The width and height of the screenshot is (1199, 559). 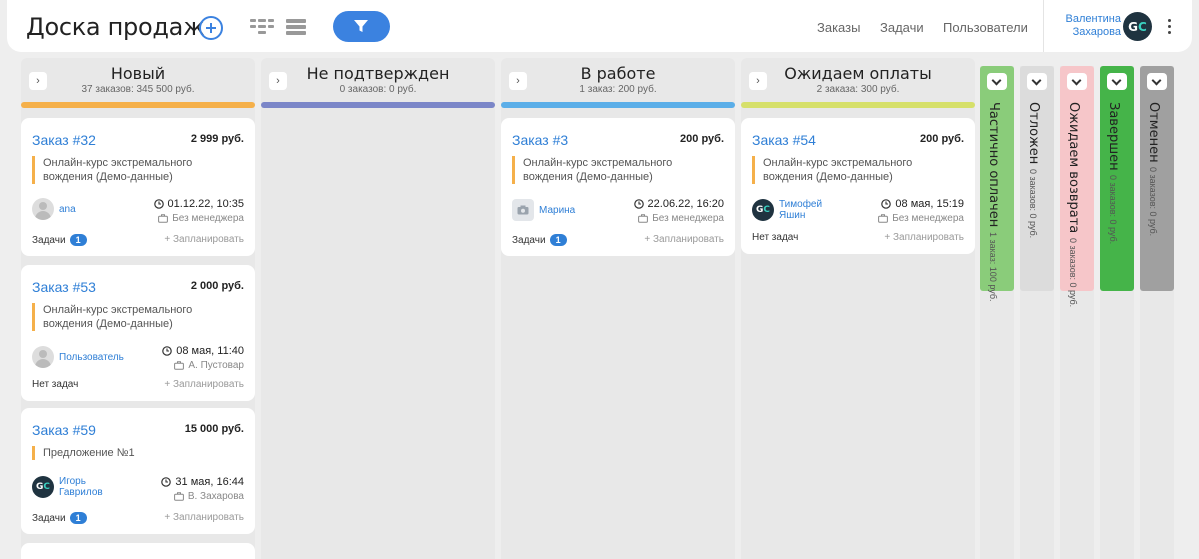 I want to click on order-title: Заказ #3, so click(x=540, y=140).